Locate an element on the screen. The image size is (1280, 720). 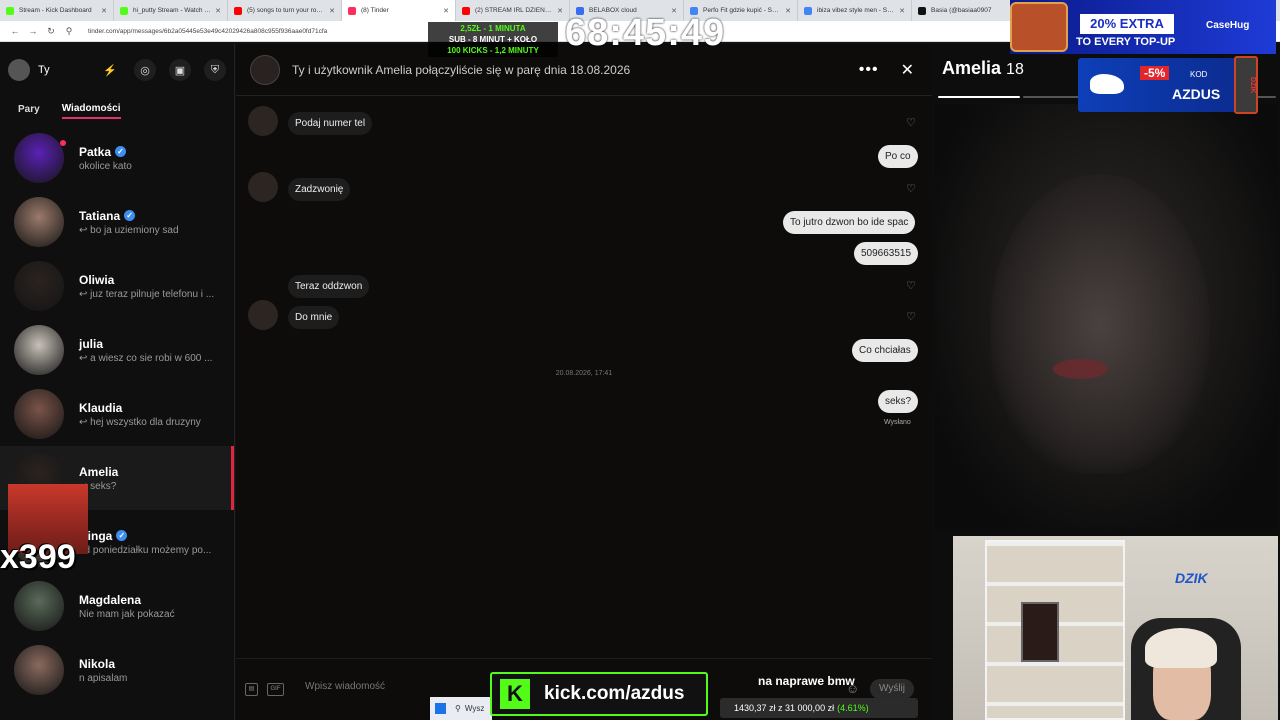
briefcase-icon: ▣ is located at coordinates (180, 70).